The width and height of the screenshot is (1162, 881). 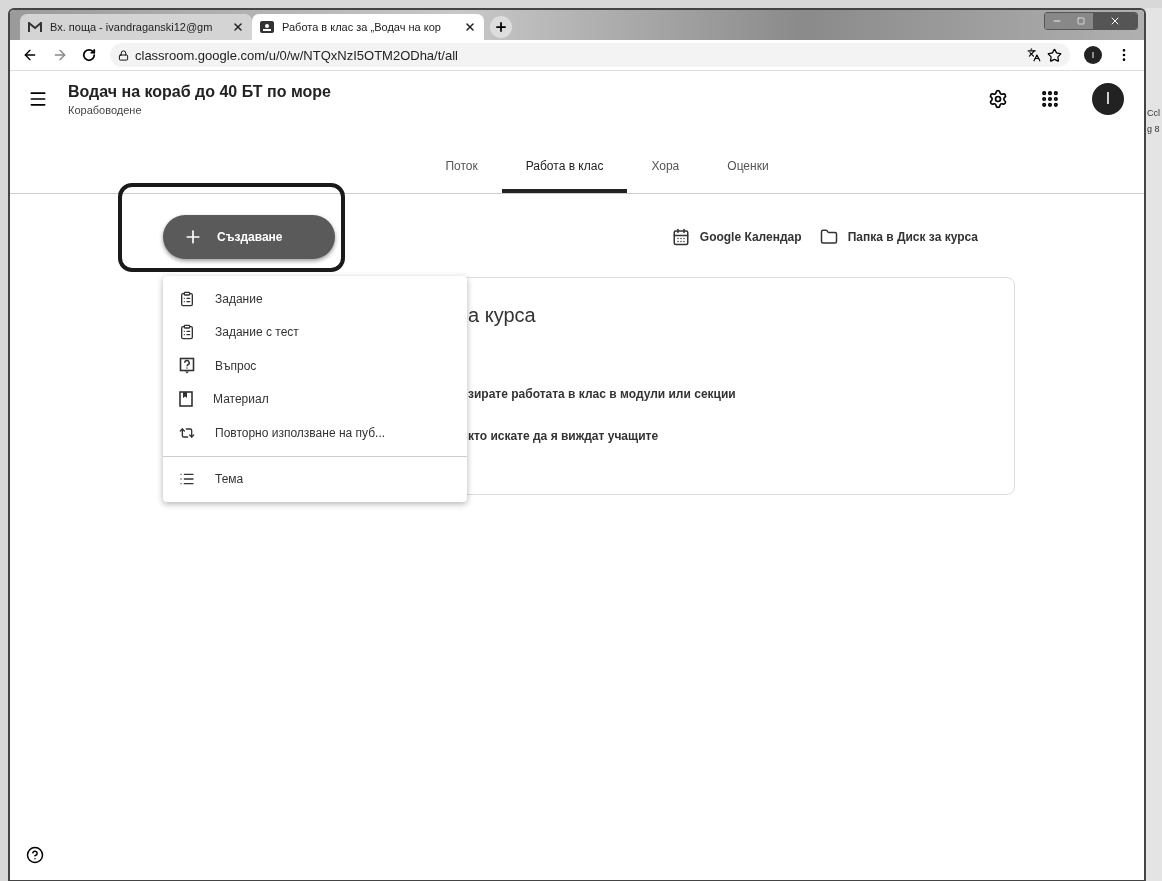 What do you see at coordinates (296, 55) in the screenshot?
I see `url-text: classroom.google.com/u/0/w/NTQxNzI5OTM2ODha/t/all` at bounding box center [296, 55].